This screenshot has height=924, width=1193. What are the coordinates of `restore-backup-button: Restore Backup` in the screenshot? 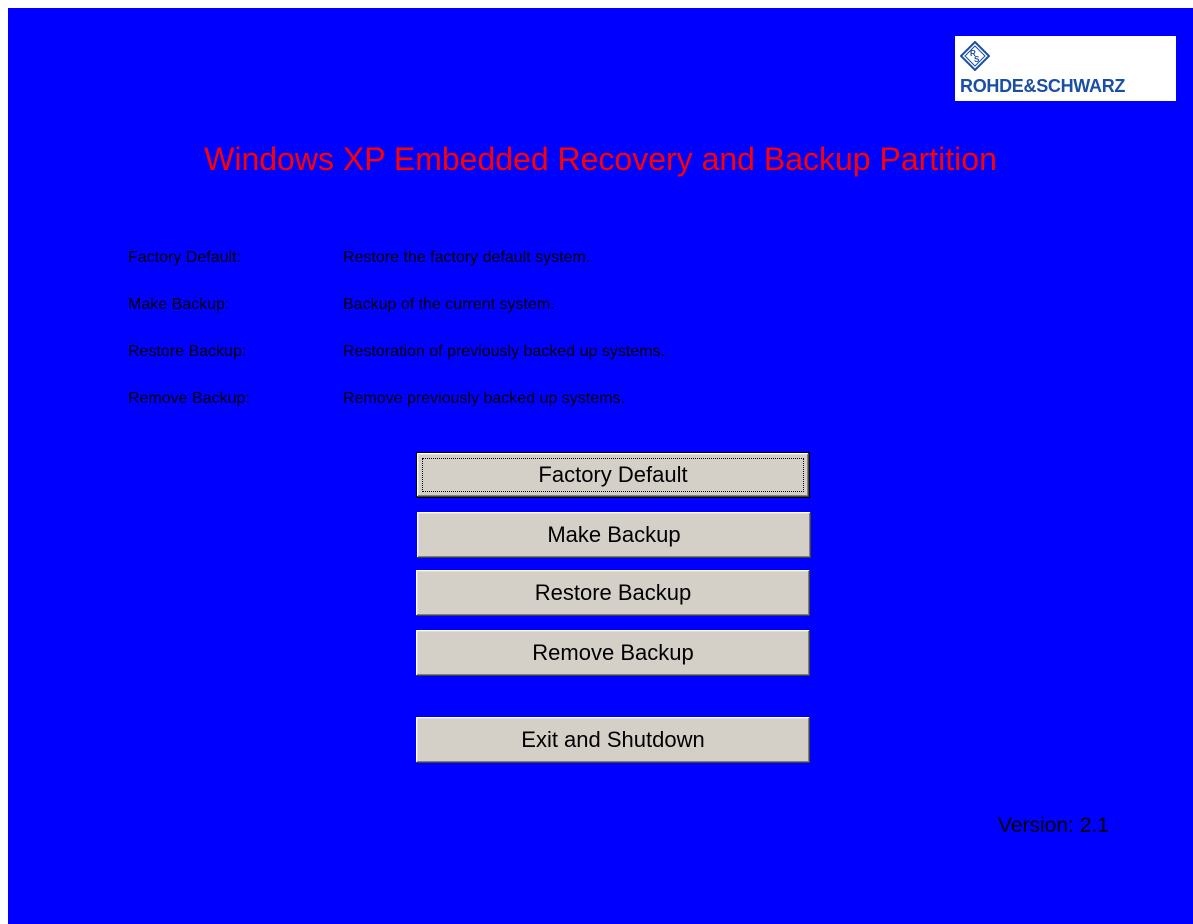 It's located at (613, 593).